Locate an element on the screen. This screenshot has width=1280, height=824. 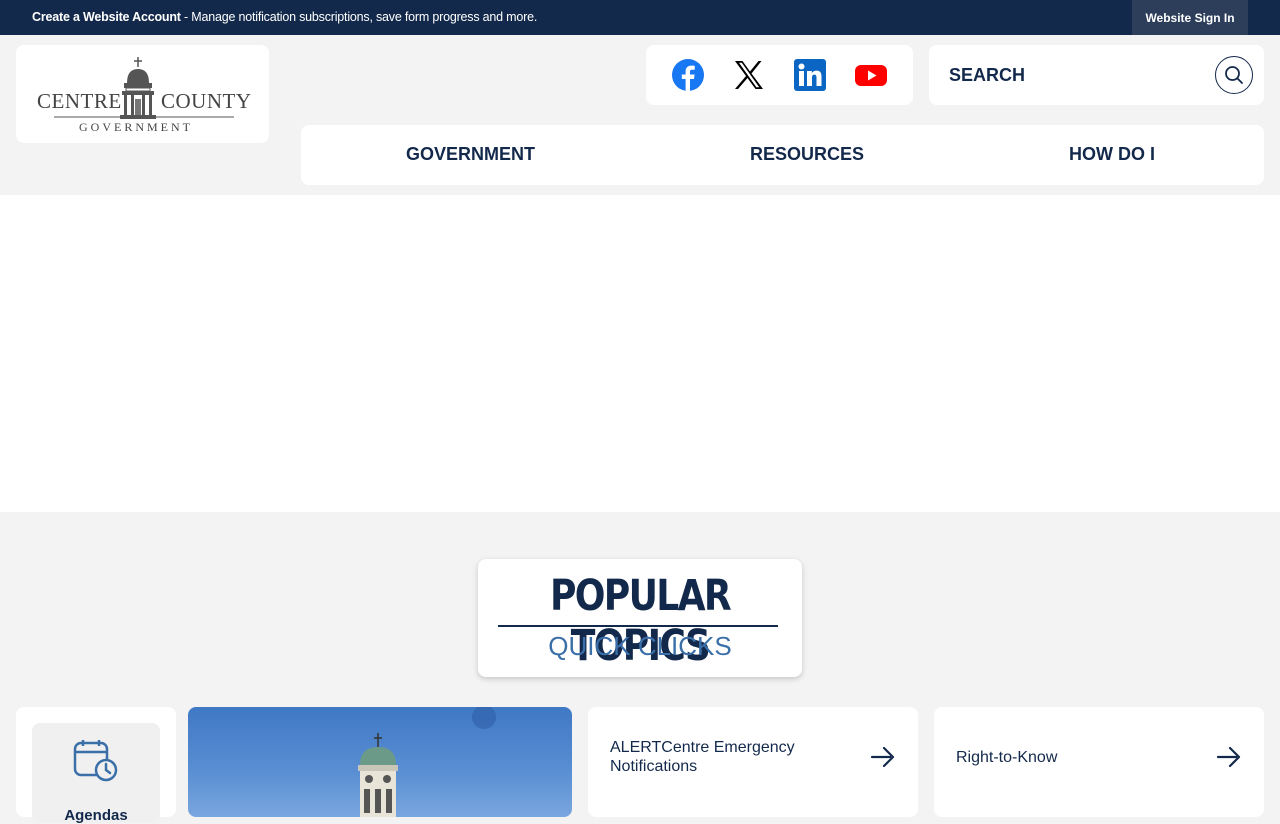
search-box is located at coordinates (1096, 75).